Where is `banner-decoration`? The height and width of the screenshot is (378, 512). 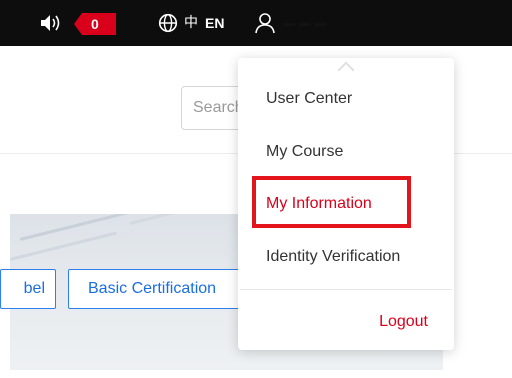 banner-decoration is located at coordinates (188, 219).